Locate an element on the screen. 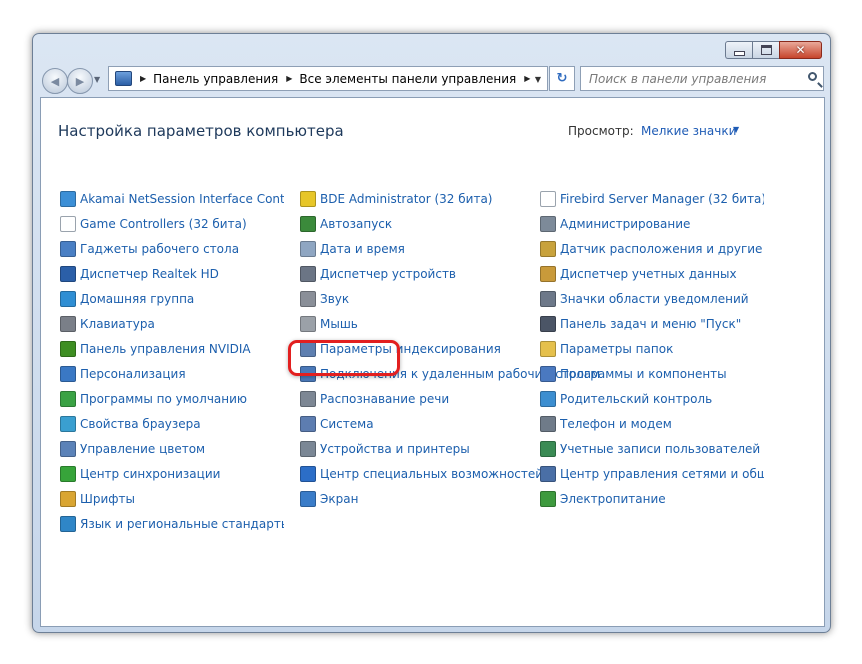 Image resolution: width=862 pixels, height=664 pixels. control-panel-item: Шрифты is located at coordinates (97, 499).